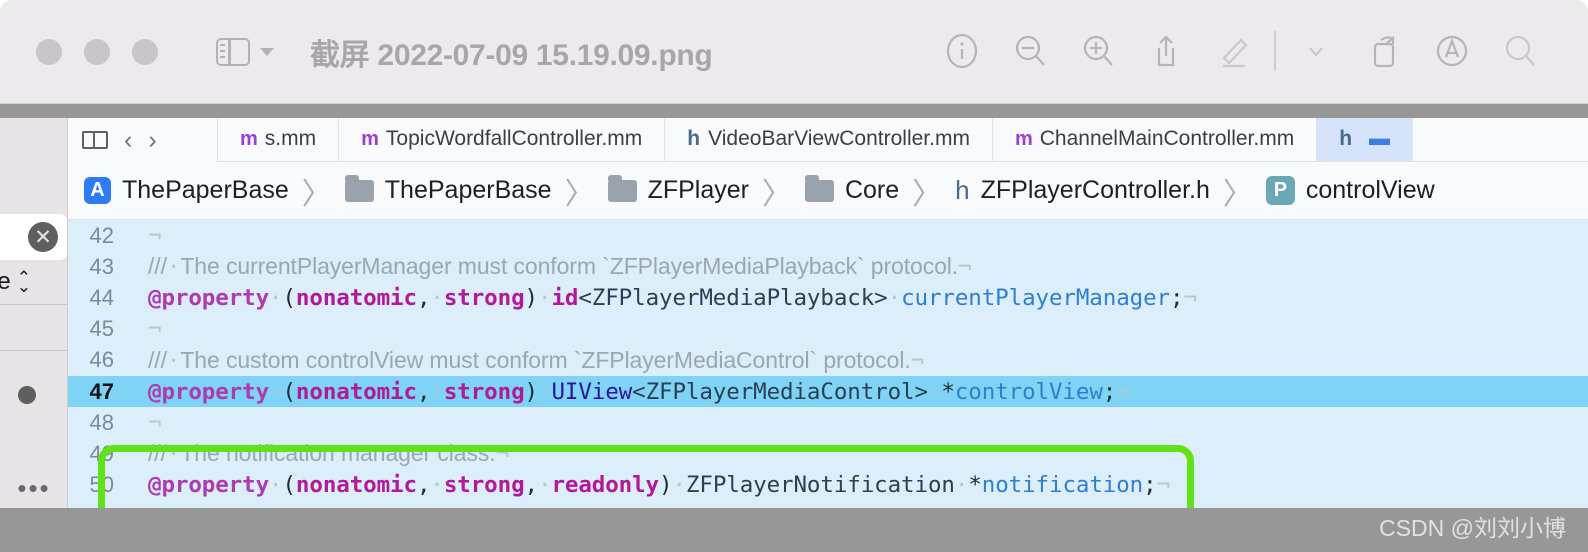 The width and height of the screenshot is (1588, 552). Describe the element at coordinates (1280, 190) in the screenshot. I see `property-icon: P` at that location.